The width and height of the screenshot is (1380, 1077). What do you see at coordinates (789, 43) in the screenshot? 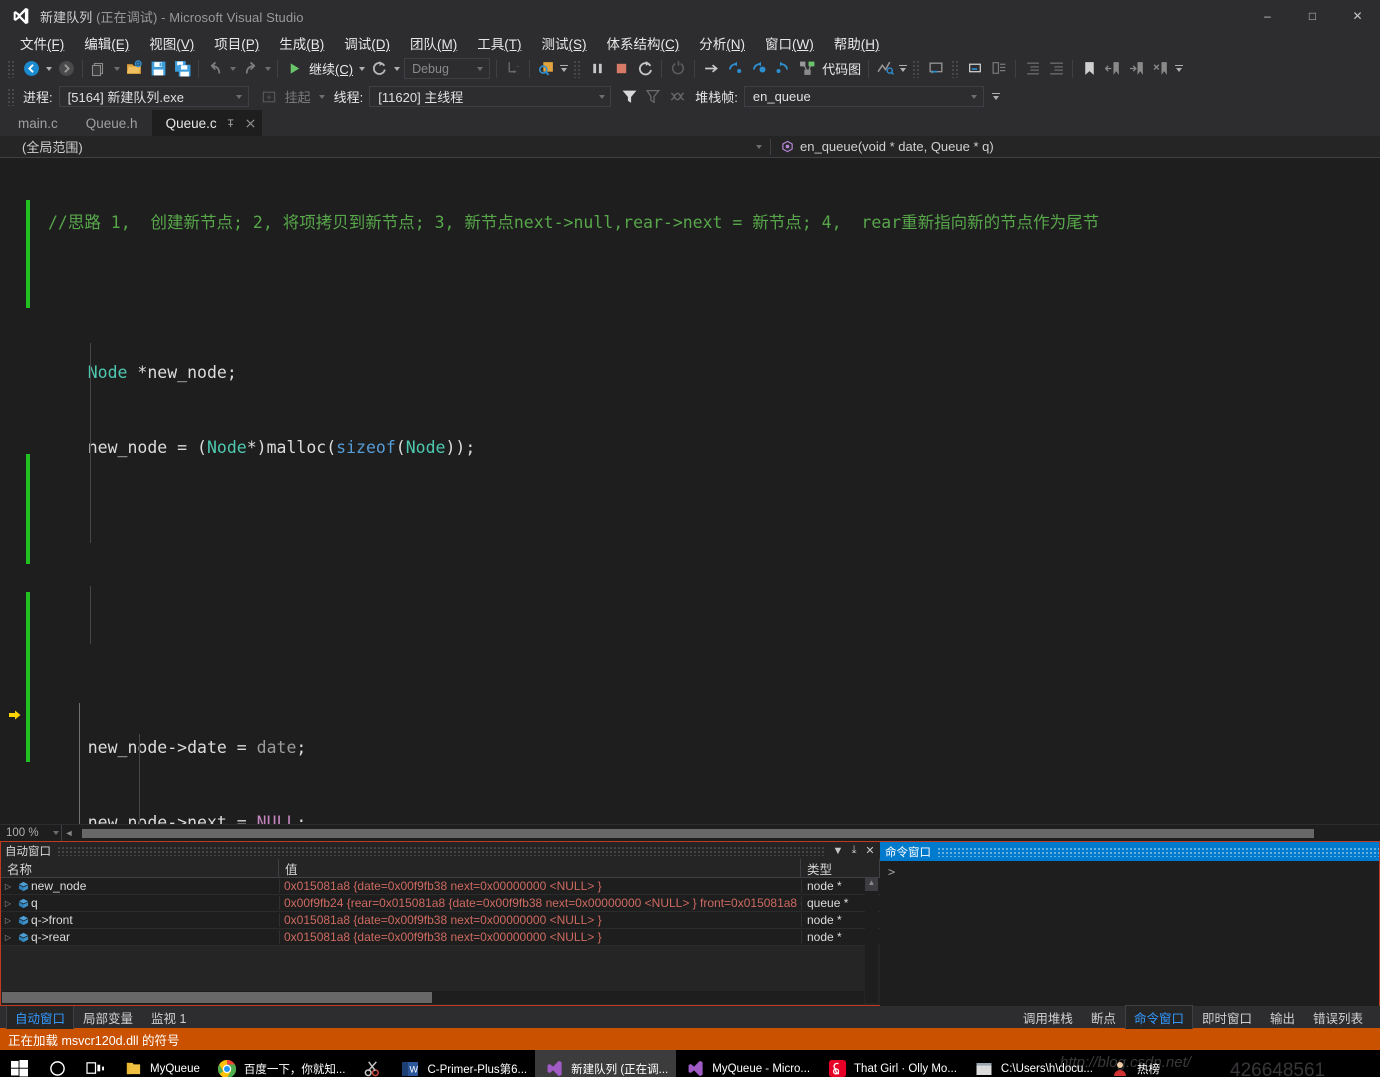
I see `menu-window: 窗口(W)` at bounding box center [789, 43].